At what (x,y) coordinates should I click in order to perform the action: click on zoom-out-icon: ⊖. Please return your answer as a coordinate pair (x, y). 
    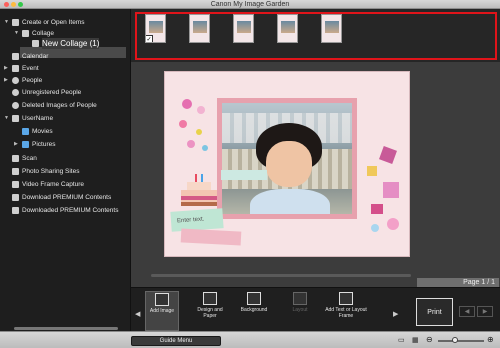
    Looking at the image, I should click on (429, 339).